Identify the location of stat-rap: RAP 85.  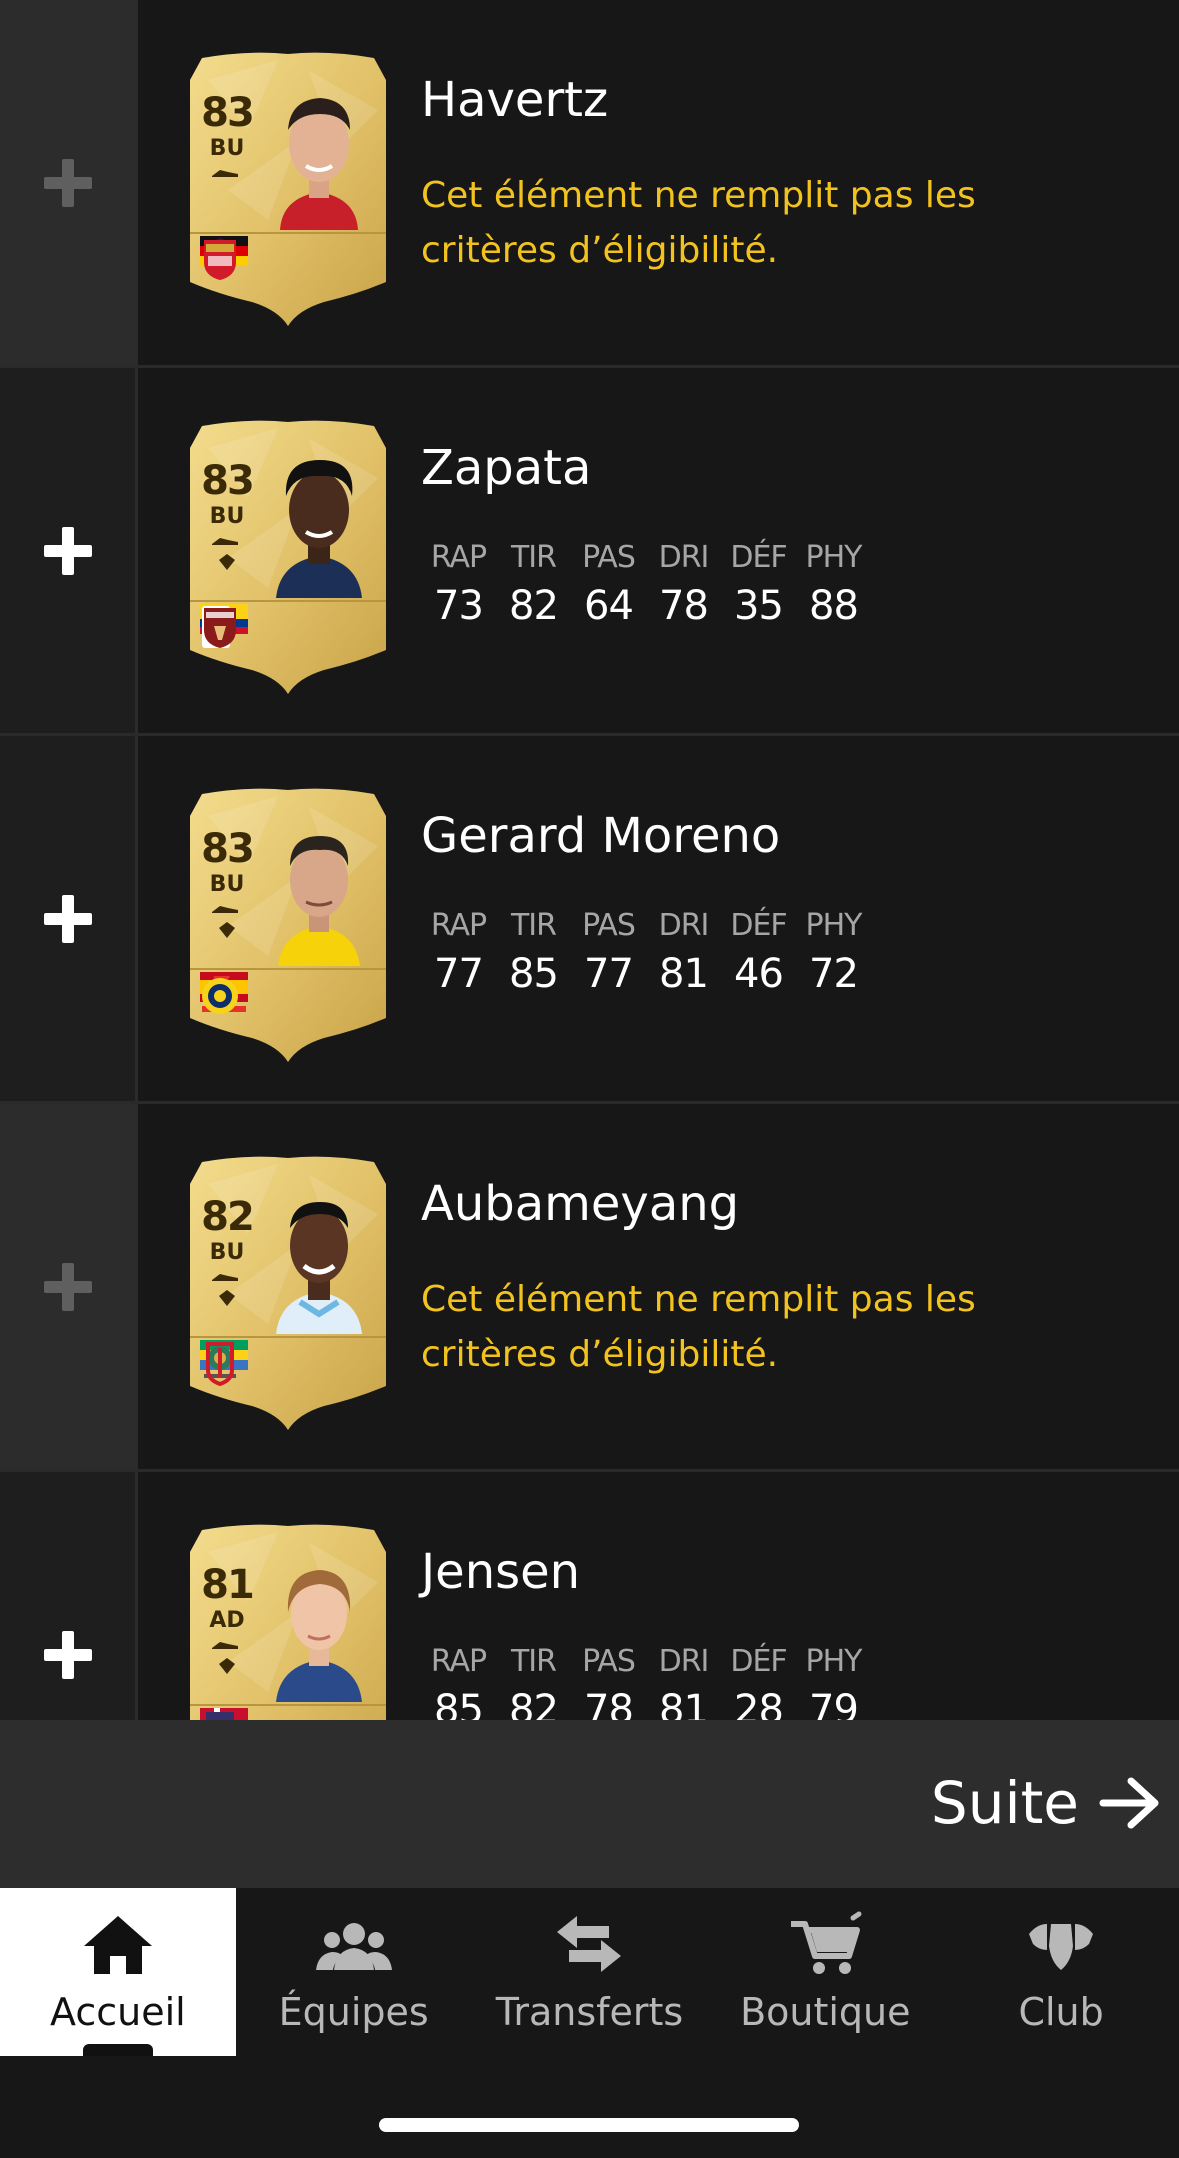
(458, 1682).